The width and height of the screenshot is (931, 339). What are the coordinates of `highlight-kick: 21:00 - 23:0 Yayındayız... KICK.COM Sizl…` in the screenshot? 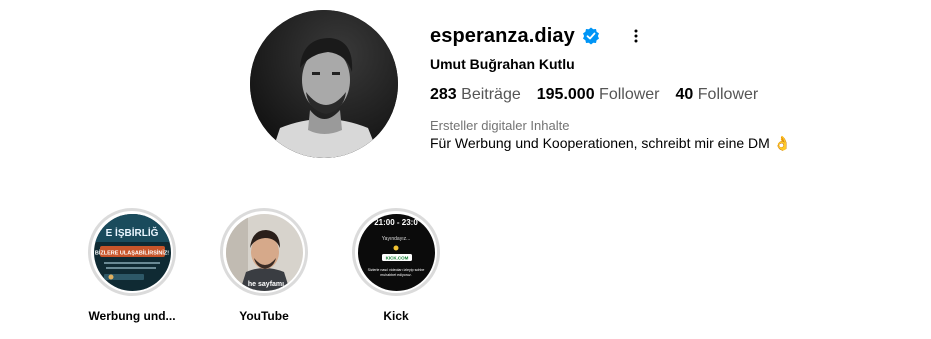 It's located at (396, 265).